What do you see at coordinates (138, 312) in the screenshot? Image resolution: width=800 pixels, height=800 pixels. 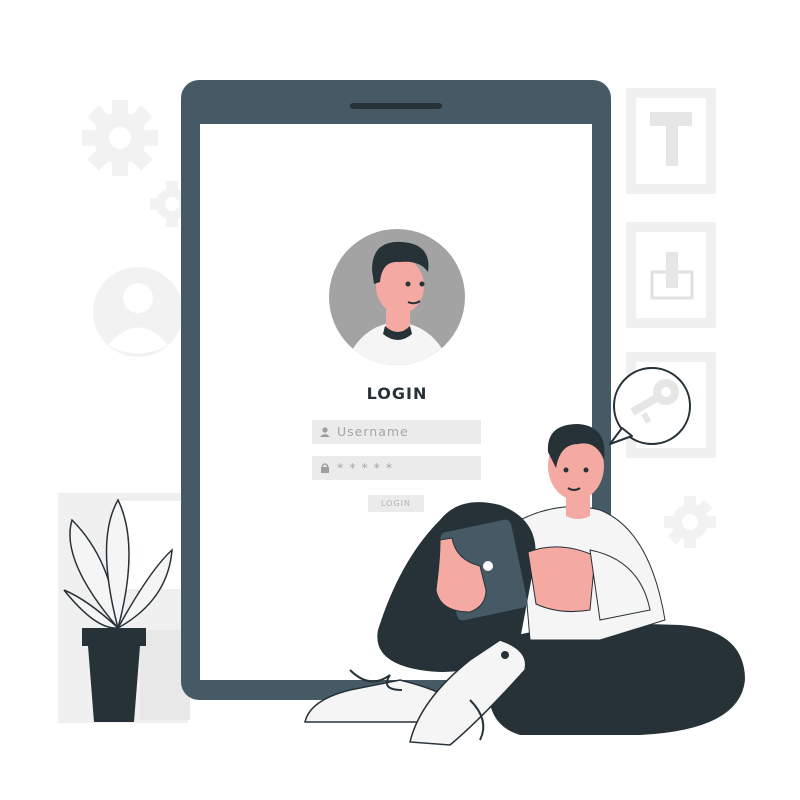 I see `user-avatar-icon` at bounding box center [138, 312].